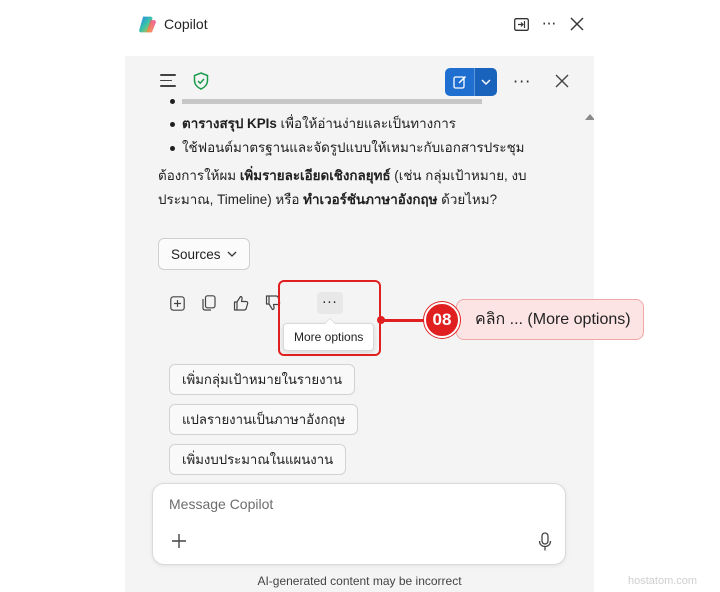 Image resolution: width=720 pixels, height=592 pixels. I want to click on new-chat-button, so click(459, 82).